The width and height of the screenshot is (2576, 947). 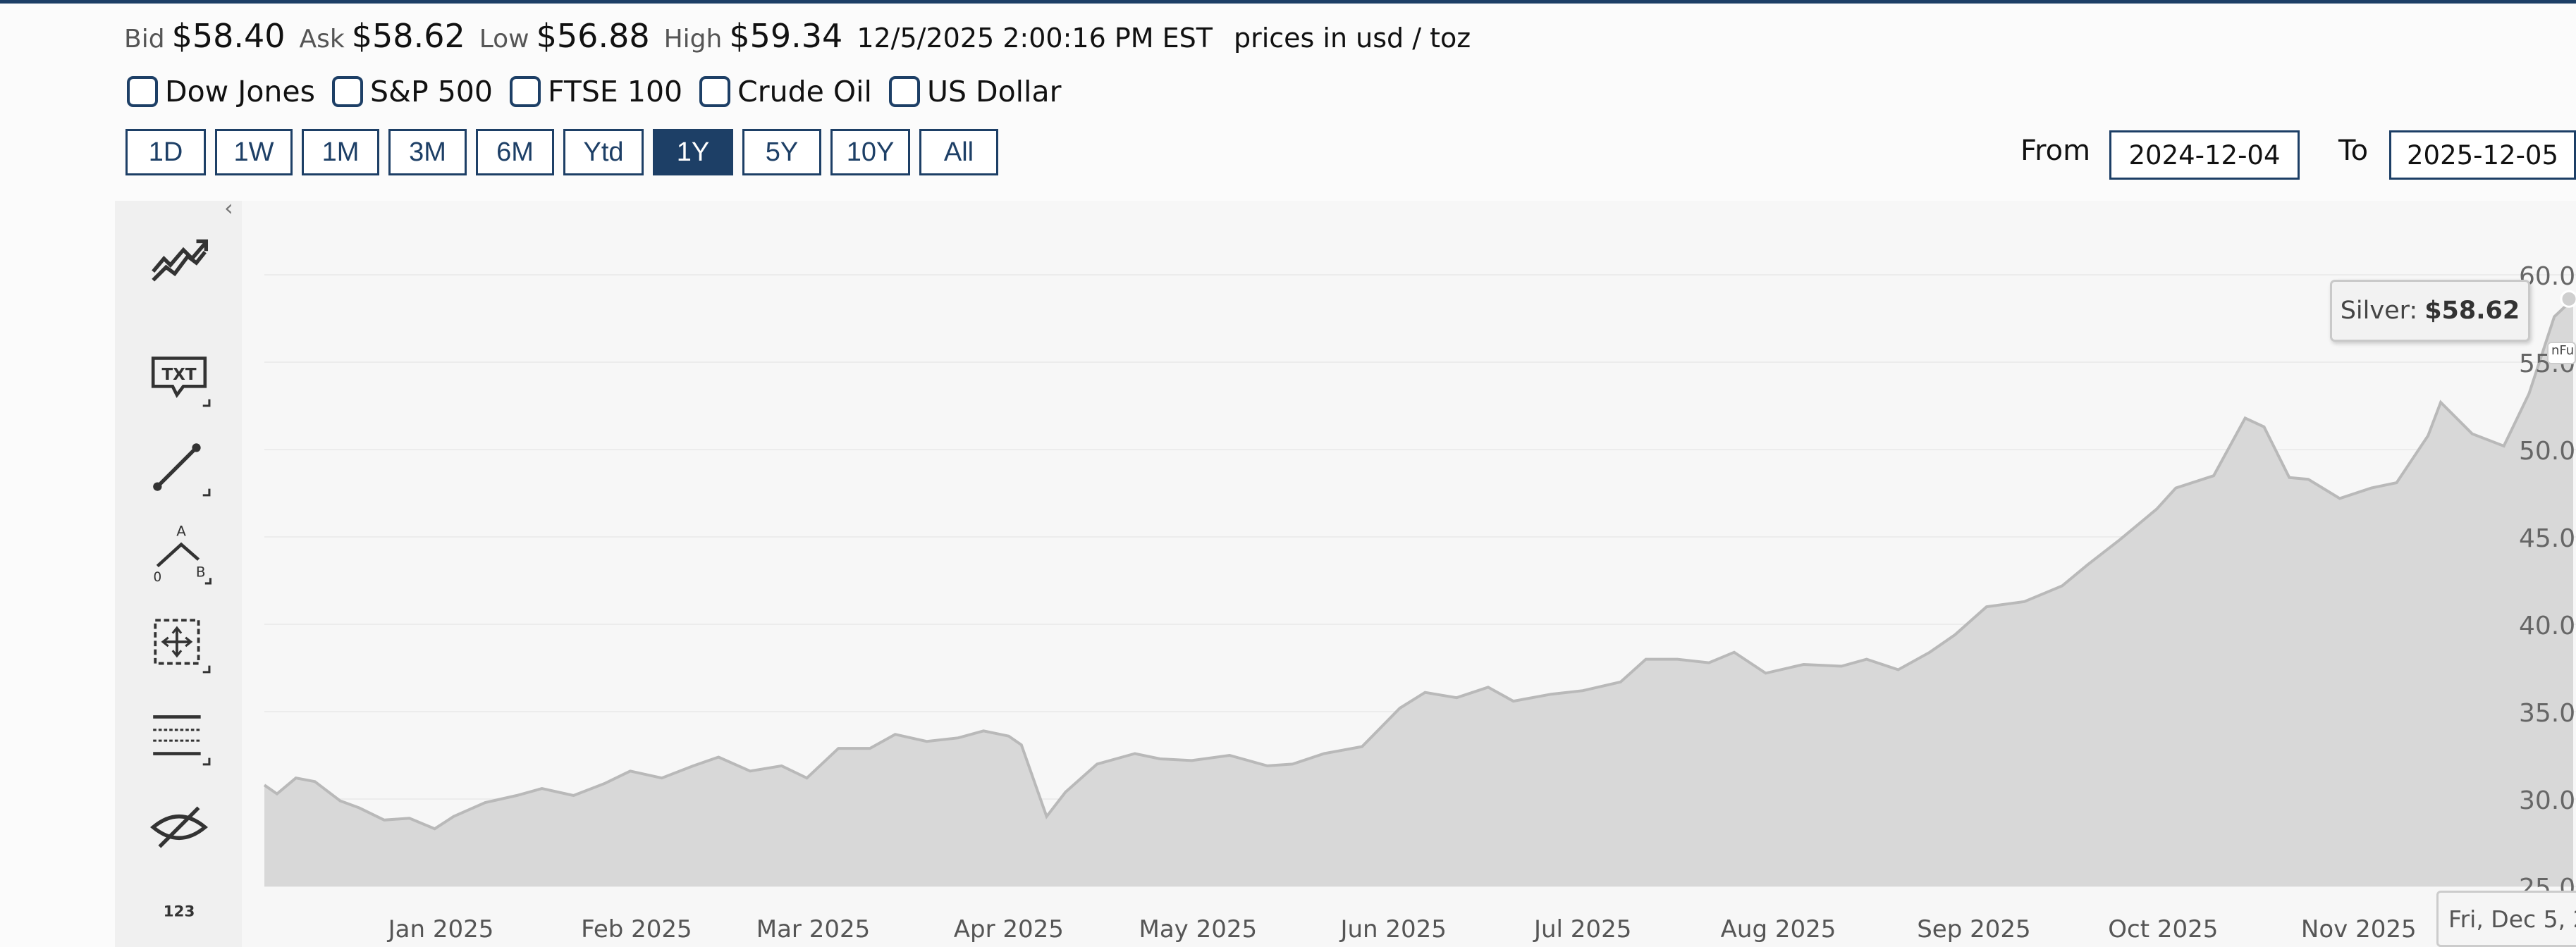 I want to click on y-tick-label: 45.0, so click(x=2547, y=538).